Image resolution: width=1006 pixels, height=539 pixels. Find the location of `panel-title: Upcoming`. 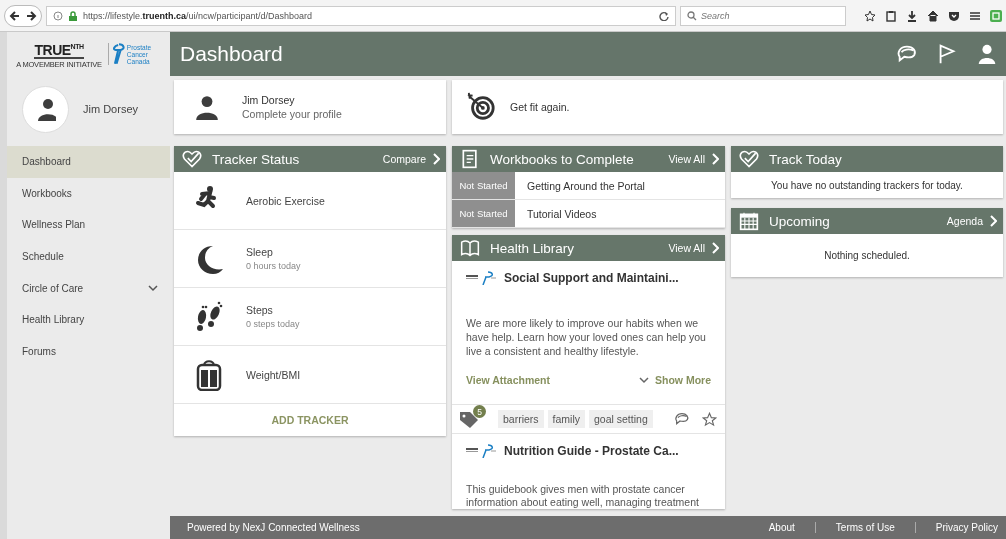

panel-title: Upcoming is located at coordinates (800, 221).